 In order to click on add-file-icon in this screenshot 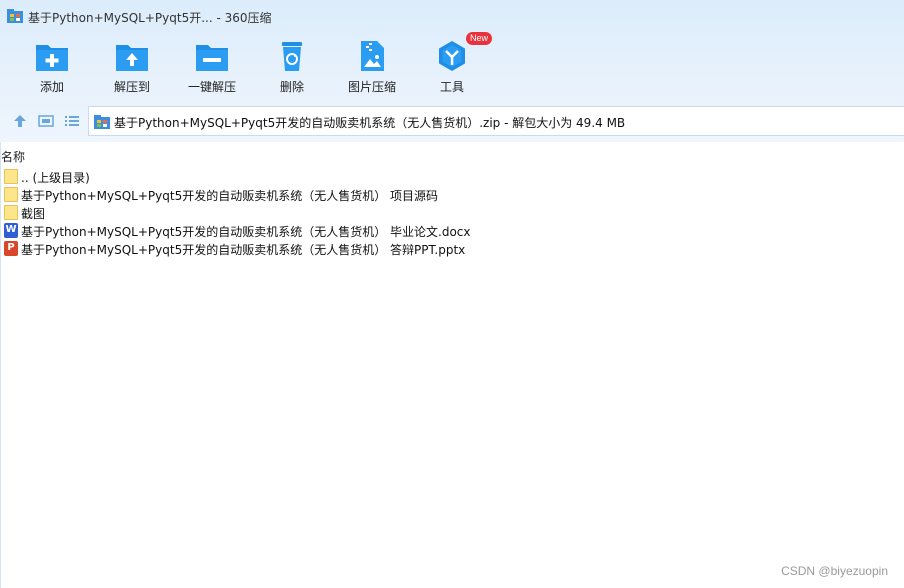, I will do `click(52, 58)`.